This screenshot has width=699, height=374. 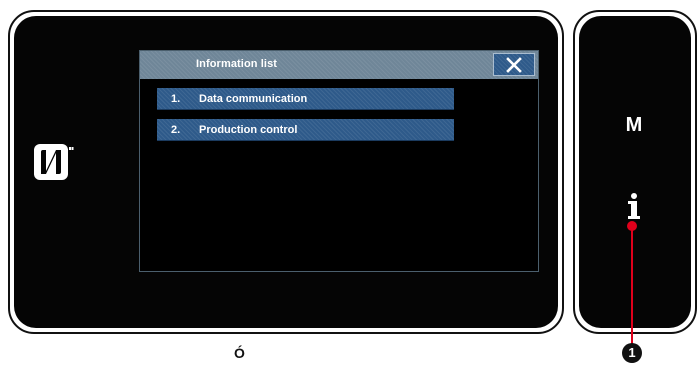 I want to click on list-item-label: Production control, so click(x=248, y=130).